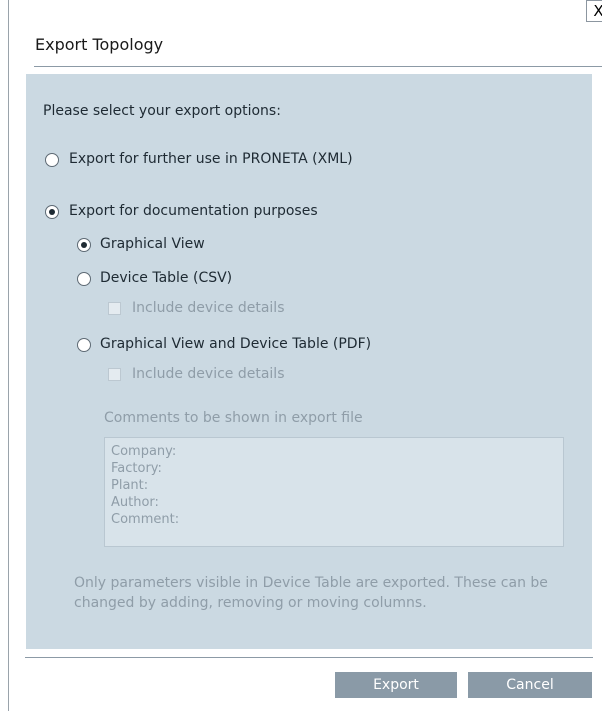 The width and height of the screenshot is (602, 711). I want to click on comment-line: Factory:, so click(136, 468).